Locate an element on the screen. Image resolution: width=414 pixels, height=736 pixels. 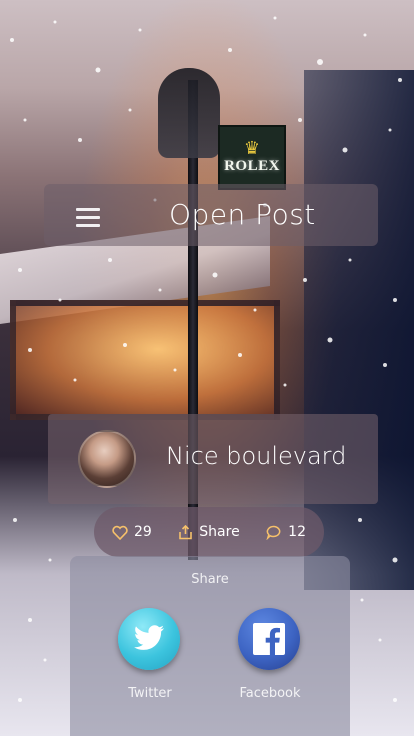
post-card: Nice boulevard is located at coordinates (213, 459).